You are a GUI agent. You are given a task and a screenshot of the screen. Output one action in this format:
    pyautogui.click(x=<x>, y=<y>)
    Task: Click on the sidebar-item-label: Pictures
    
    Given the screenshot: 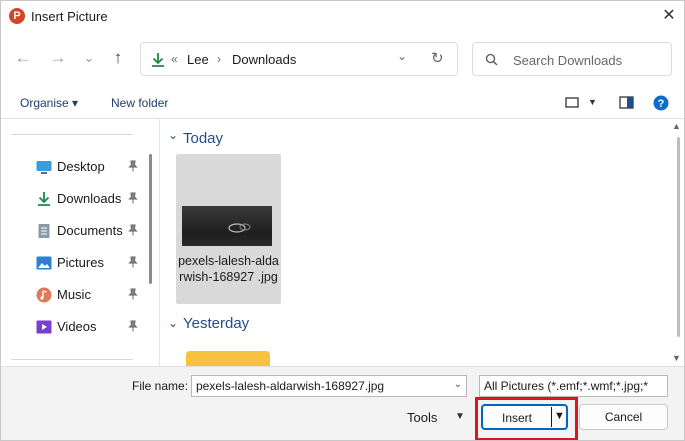 What is the action you would take?
    pyautogui.click(x=80, y=262)
    